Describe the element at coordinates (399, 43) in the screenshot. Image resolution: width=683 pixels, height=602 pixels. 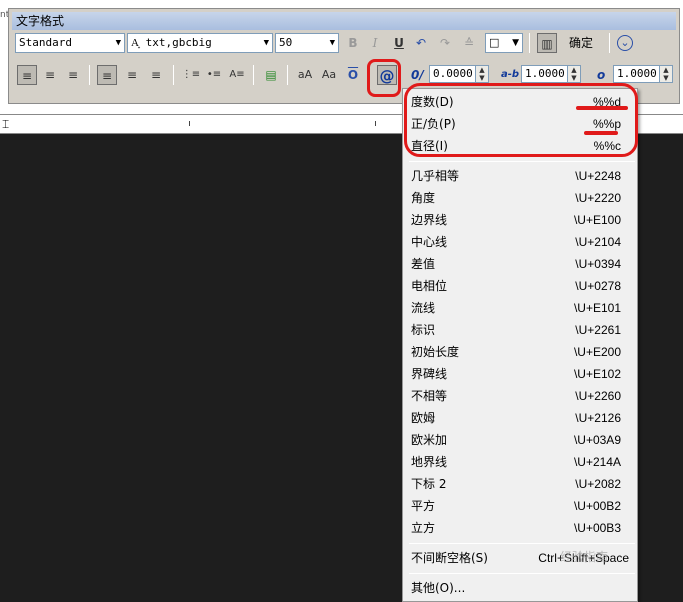
I see `underline-button: U` at that location.